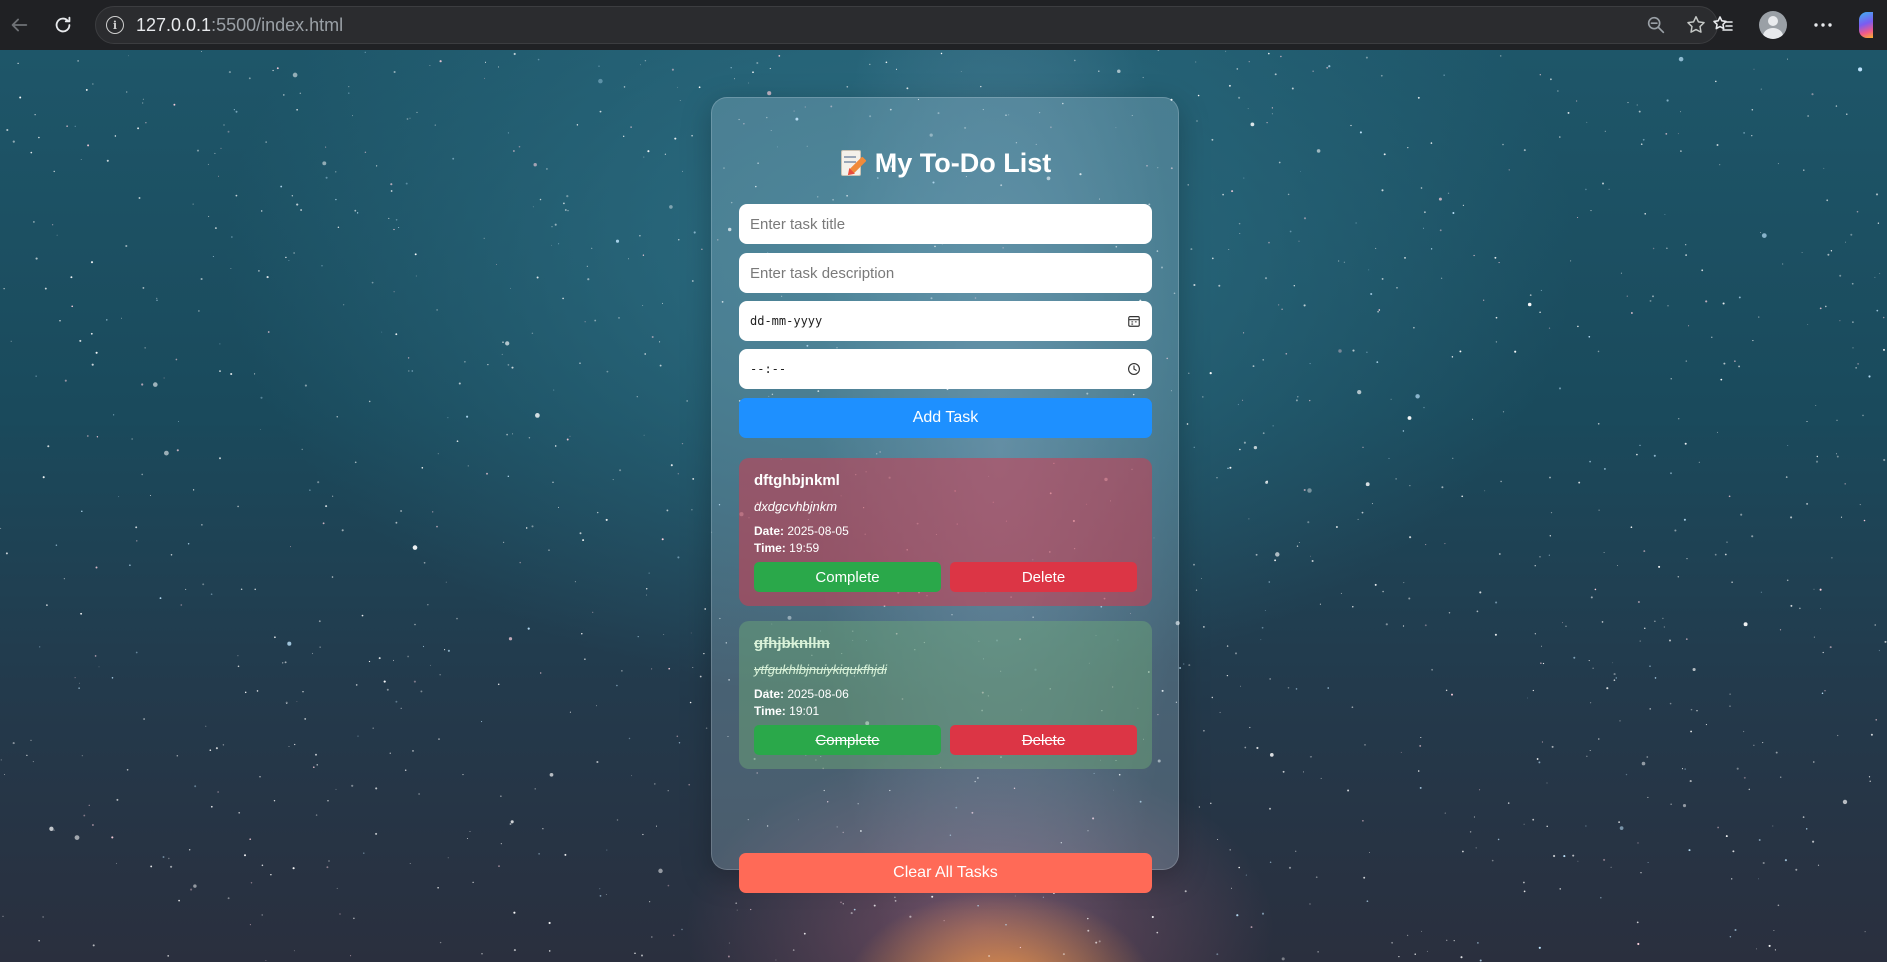 Image resolution: width=1887 pixels, height=962 pixels. I want to click on zoom-out-icon, so click(1656, 25).